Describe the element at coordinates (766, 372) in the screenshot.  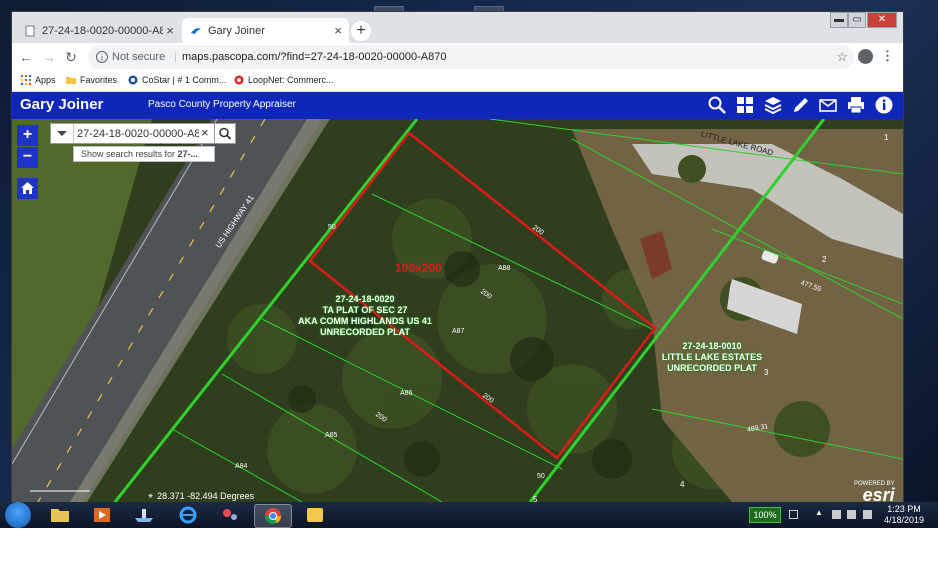
I see `lot-number: 3` at that location.